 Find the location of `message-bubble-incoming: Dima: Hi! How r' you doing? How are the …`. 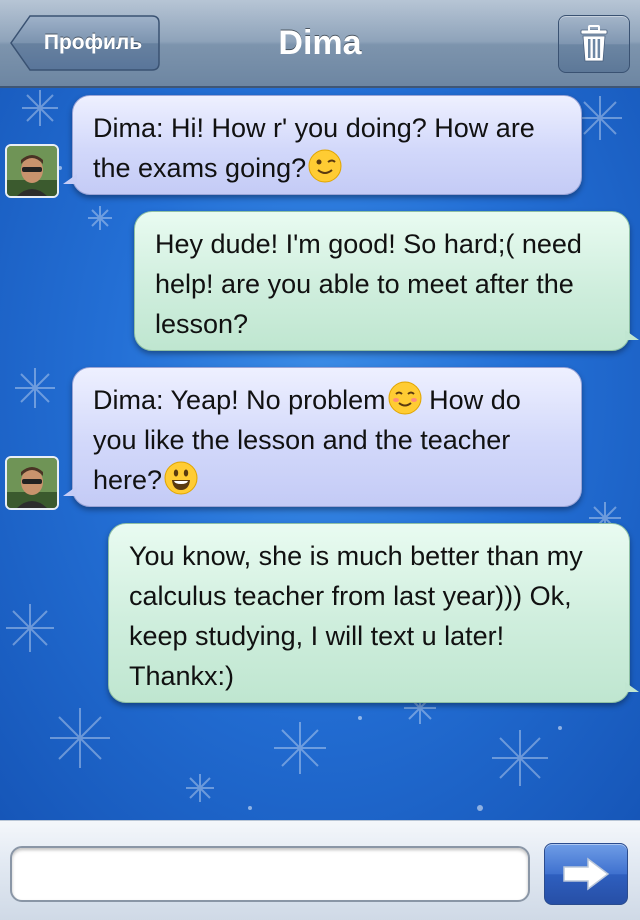

message-bubble-incoming: Dima: Hi! How r' you doing? How are the … is located at coordinates (322, 145).